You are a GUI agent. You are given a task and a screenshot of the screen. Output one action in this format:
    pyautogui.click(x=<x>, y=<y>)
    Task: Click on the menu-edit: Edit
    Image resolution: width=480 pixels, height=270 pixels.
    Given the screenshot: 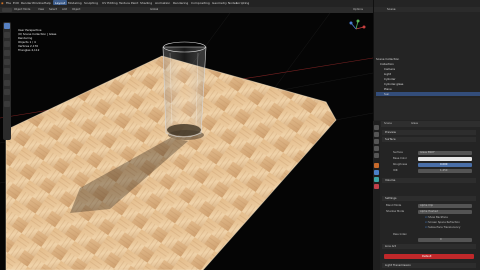 What is the action you would take?
    pyautogui.click(x=16, y=3)
    